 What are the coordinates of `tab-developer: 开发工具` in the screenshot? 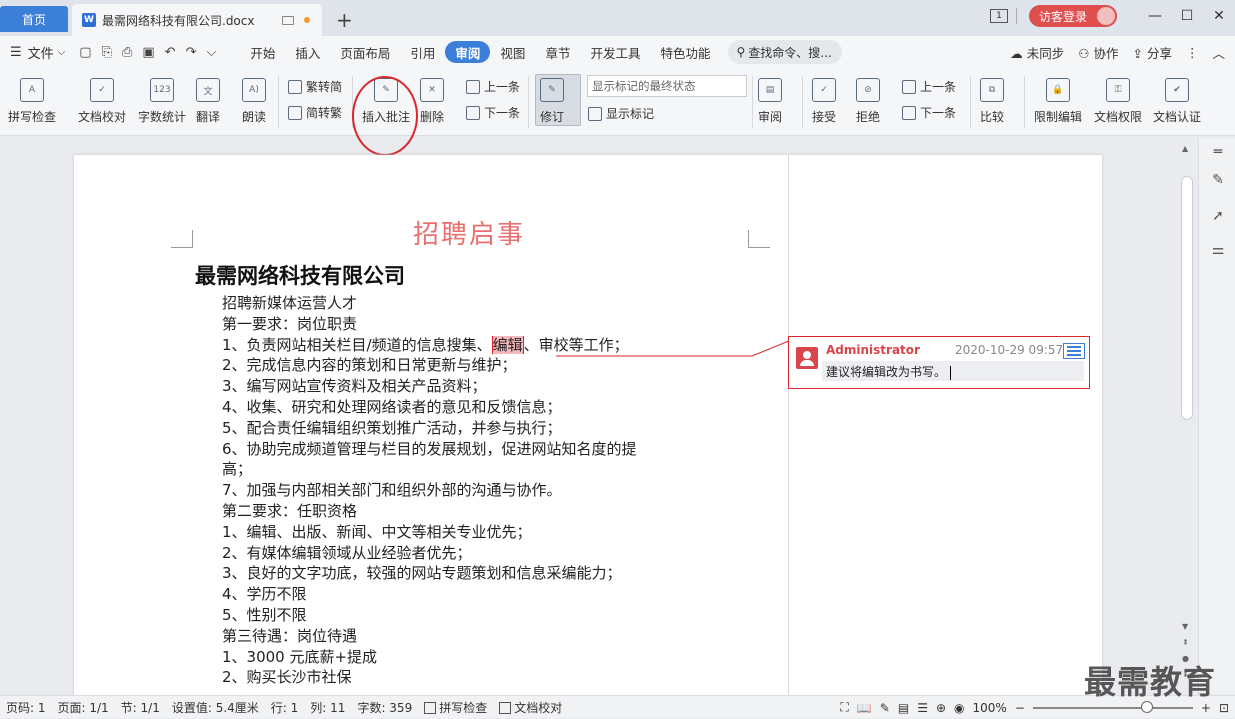 It's located at (615, 52).